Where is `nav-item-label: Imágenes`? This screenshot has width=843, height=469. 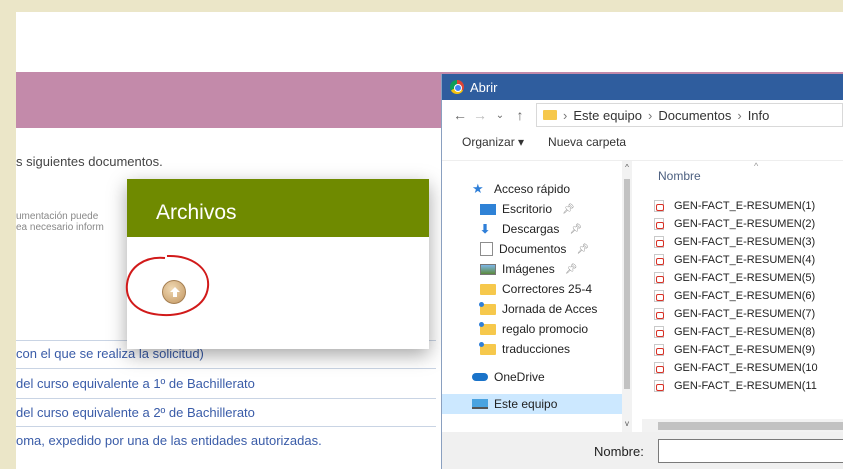 nav-item-label: Imágenes is located at coordinates (528, 269).